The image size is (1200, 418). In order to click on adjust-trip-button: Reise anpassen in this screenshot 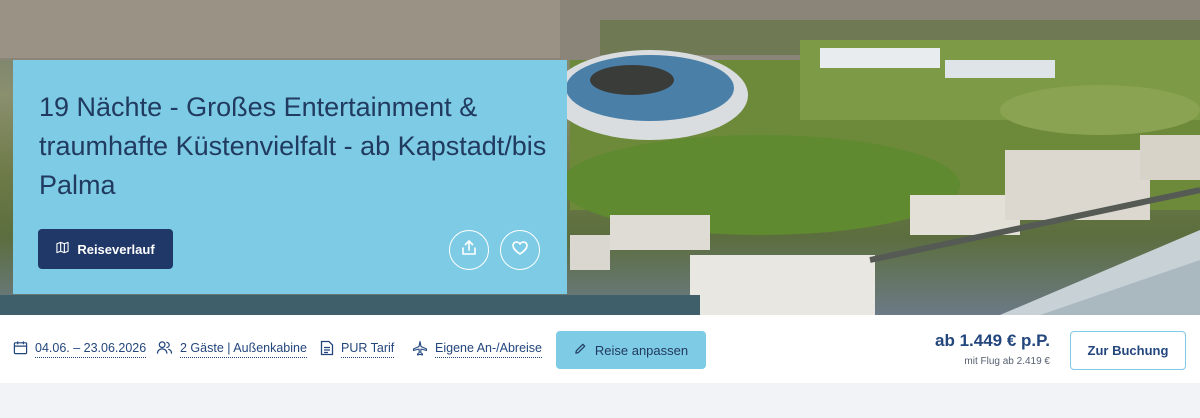, I will do `click(631, 350)`.